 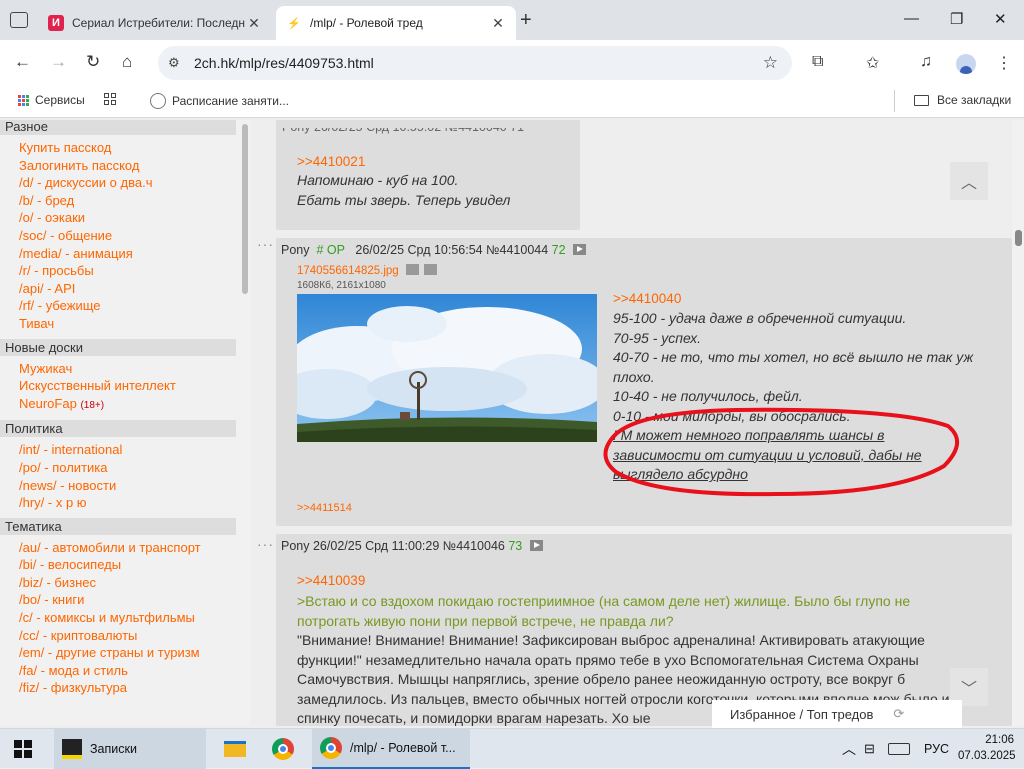 What do you see at coordinates (294, 23) in the screenshot?
I see `bolt-favicon-icon: ⚡` at bounding box center [294, 23].